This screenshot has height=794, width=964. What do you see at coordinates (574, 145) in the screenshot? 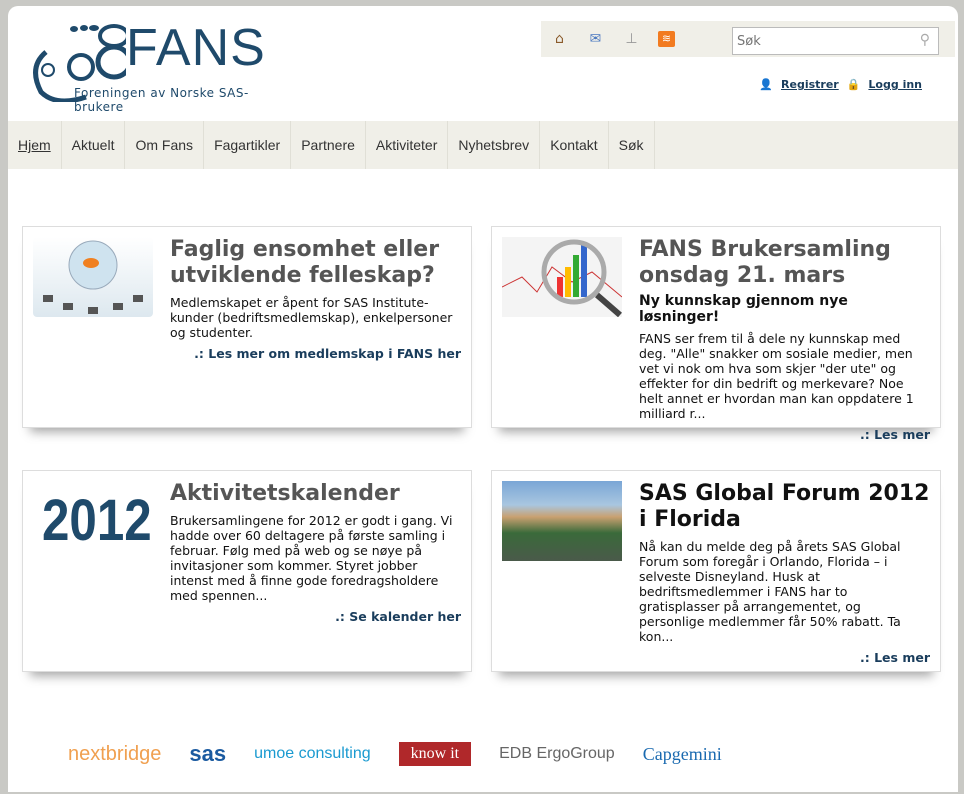
I see `nav-kontakt: Kontakt` at bounding box center [574, 145].